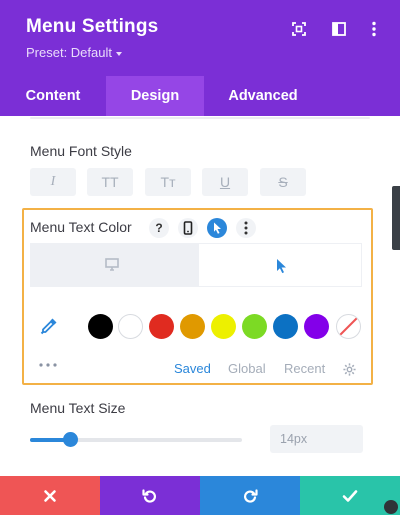 The image size is (400, 515). I want to click on help-icon: ?, so click(159, 228).